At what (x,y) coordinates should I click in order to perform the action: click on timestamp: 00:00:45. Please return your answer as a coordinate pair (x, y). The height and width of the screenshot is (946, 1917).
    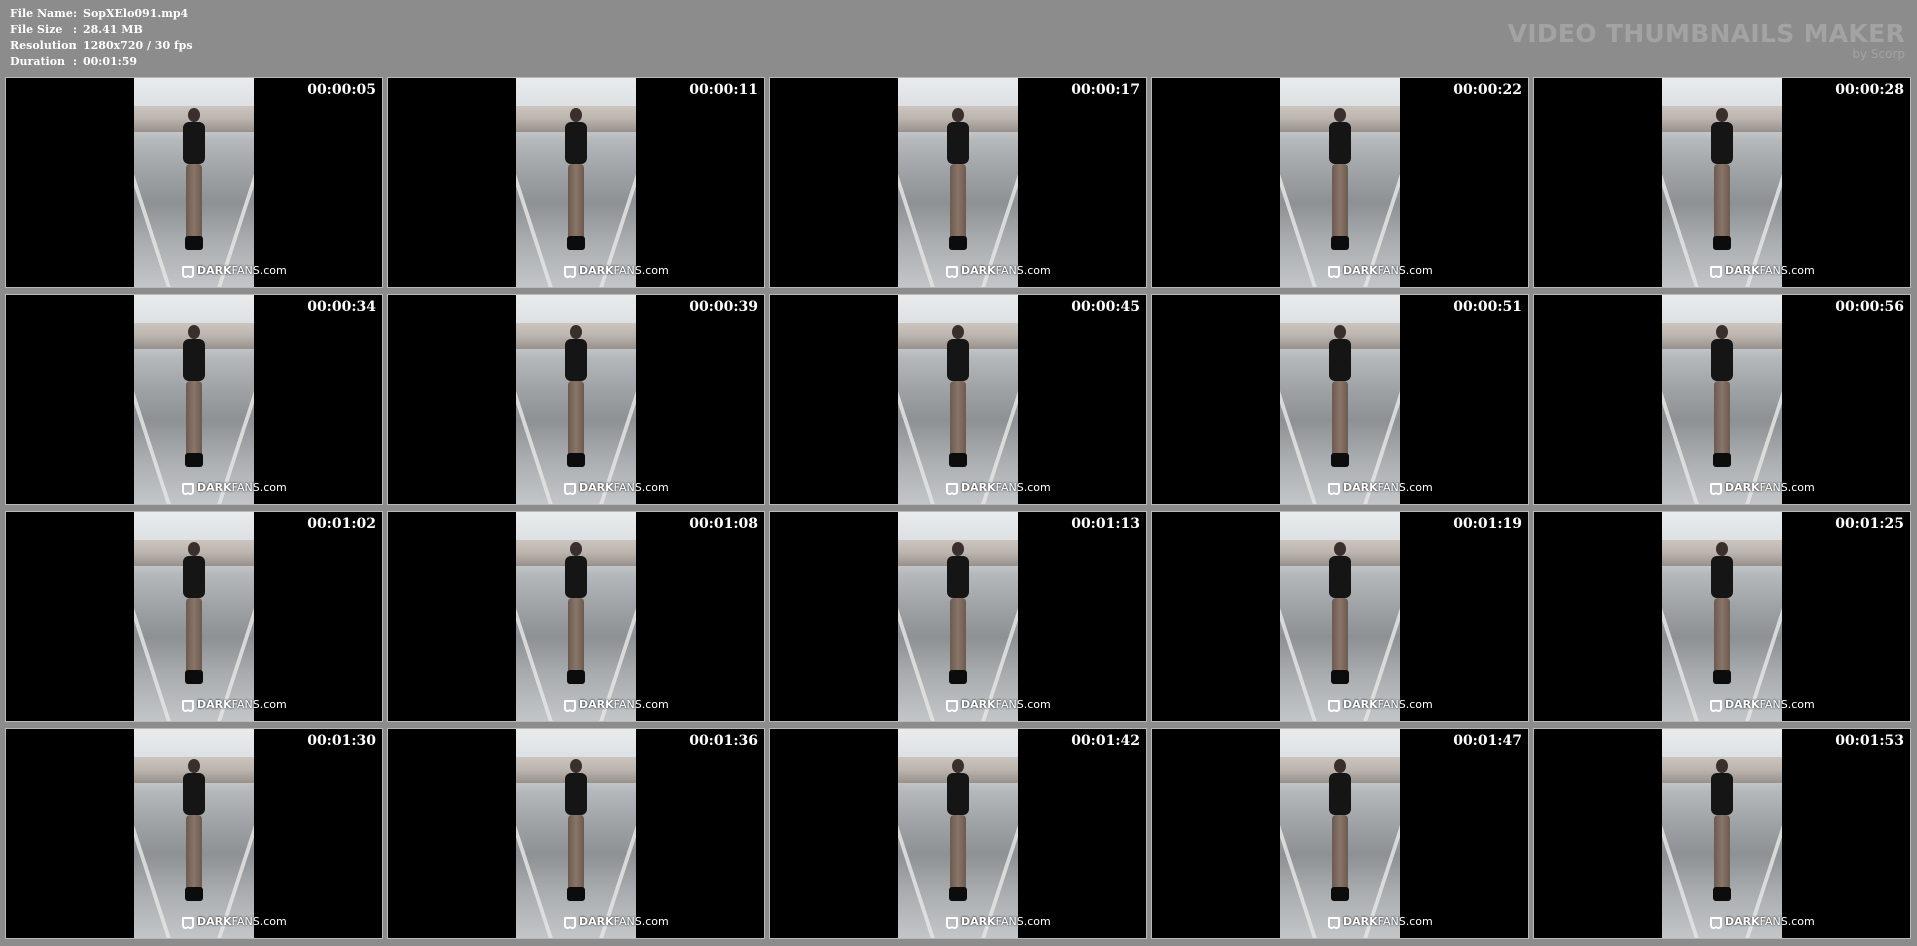
    Looking at the image, I should click on (1105, 307).